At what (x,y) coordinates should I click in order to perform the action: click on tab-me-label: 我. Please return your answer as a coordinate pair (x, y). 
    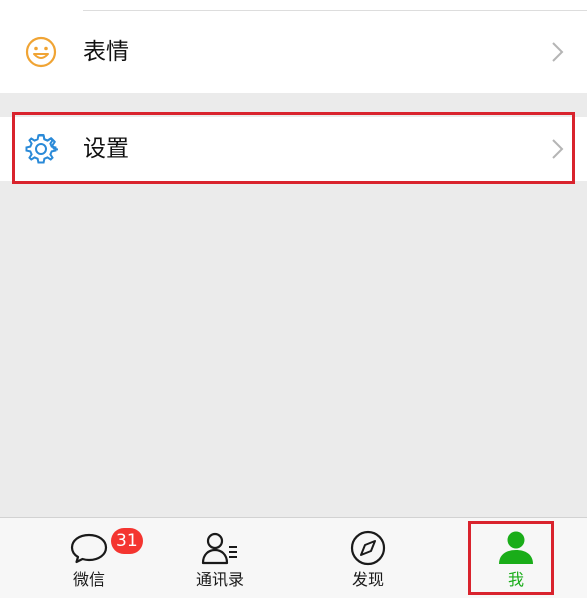
    Looking at the image, I should click on (515, 579).